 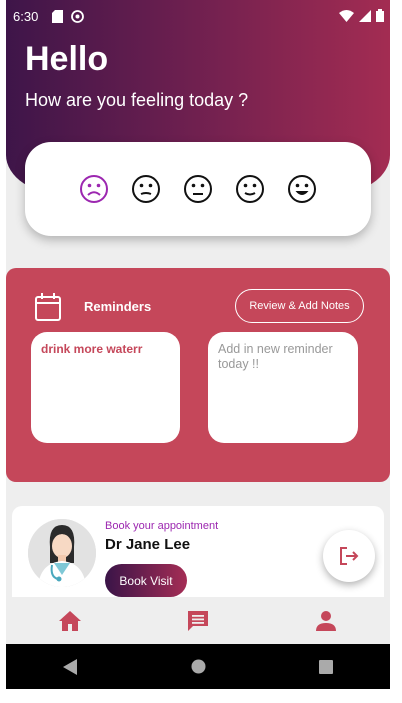 I want to click on battery-icon, so click(x=380, y=17).